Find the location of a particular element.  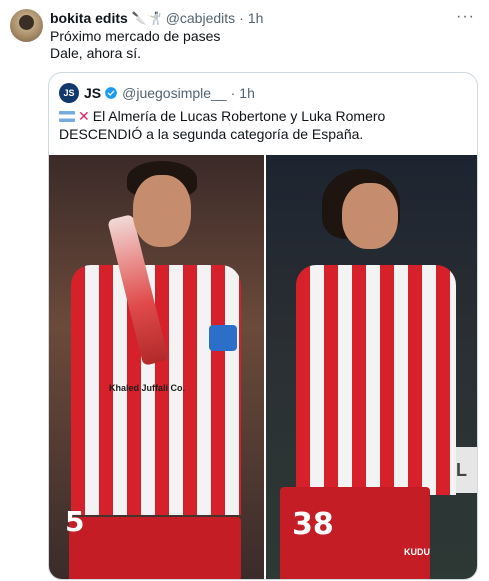

left-player-shorts is located at coordinates (155, 548).